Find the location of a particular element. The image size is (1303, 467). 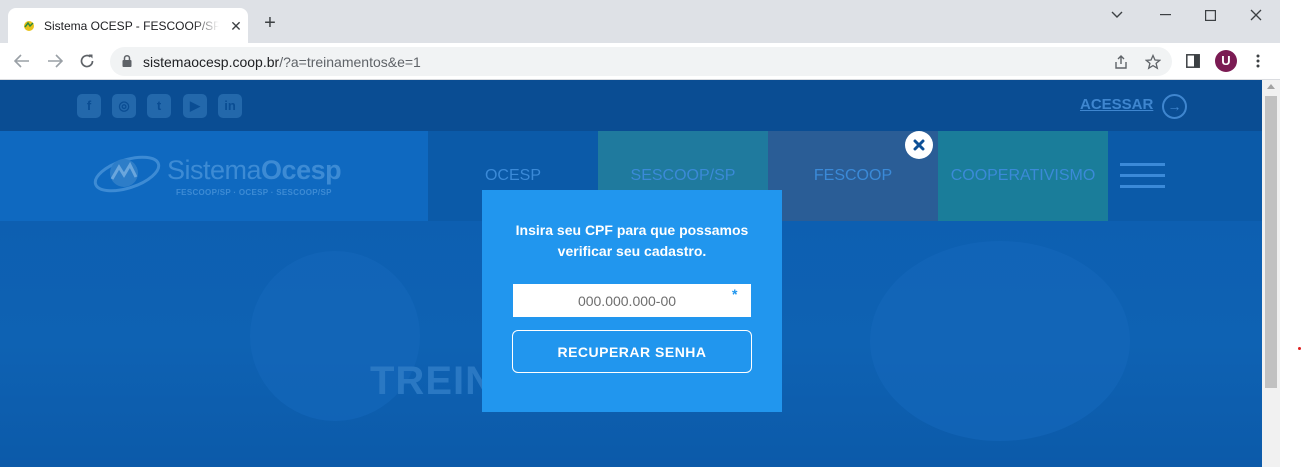

address-bar: sistemaocesp.coop.br/?a=treinamentos&e=1 is located at coordinates (641, 61).